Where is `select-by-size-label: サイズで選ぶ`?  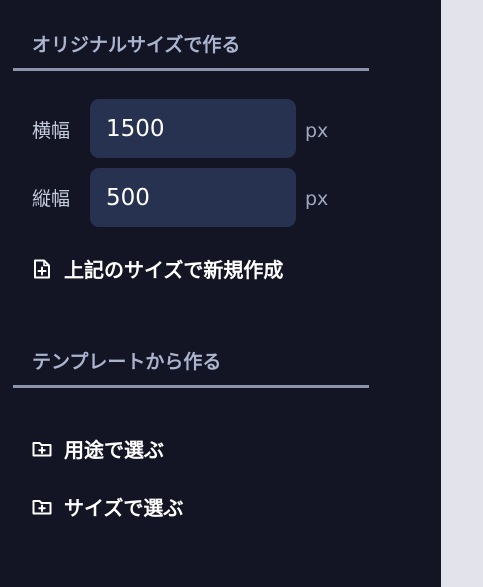
select-by-size-label: サイズで選ぶ is located at coordinates (124, 508).